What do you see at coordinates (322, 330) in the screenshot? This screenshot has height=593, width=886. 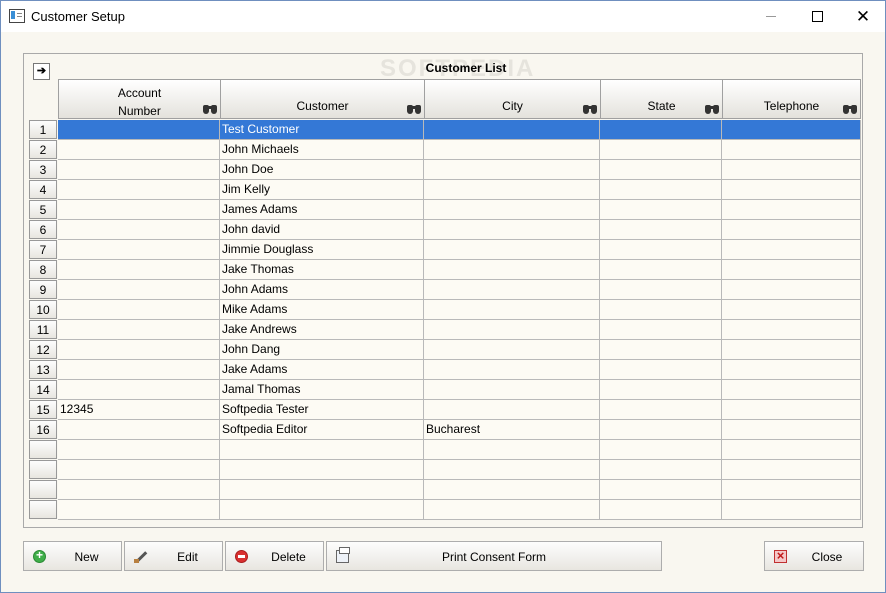 I see `cell-customer: Jake Andrews` at bounding box center [322, 330].